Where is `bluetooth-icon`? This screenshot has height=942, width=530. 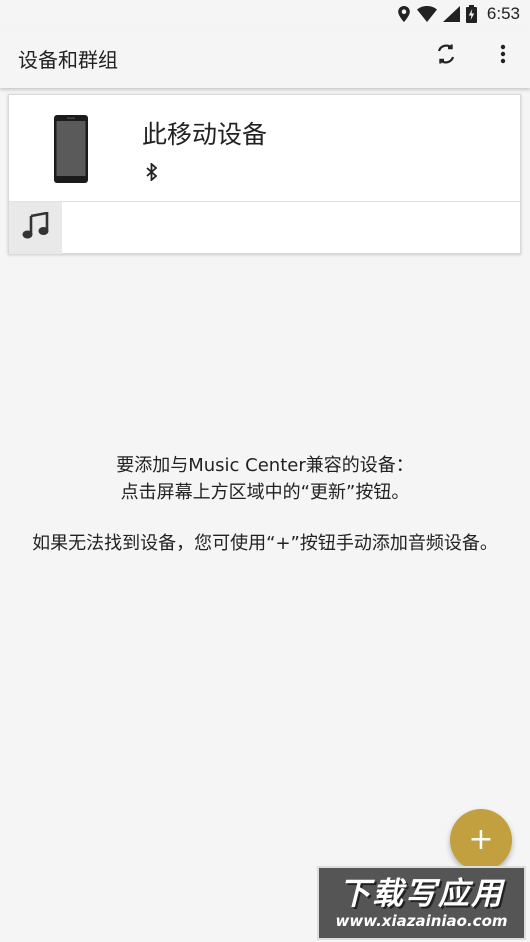
bluetooth-icon is located at coordinates (152, 173).